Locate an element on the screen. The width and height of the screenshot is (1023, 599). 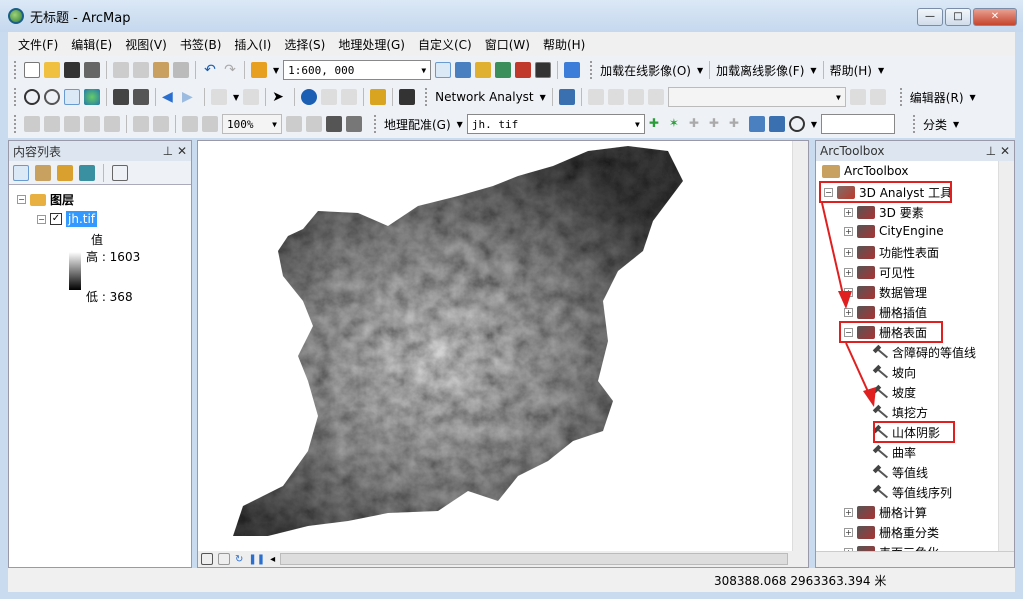
delete-link-icon: ✚ is located at coordinates (737, 124).